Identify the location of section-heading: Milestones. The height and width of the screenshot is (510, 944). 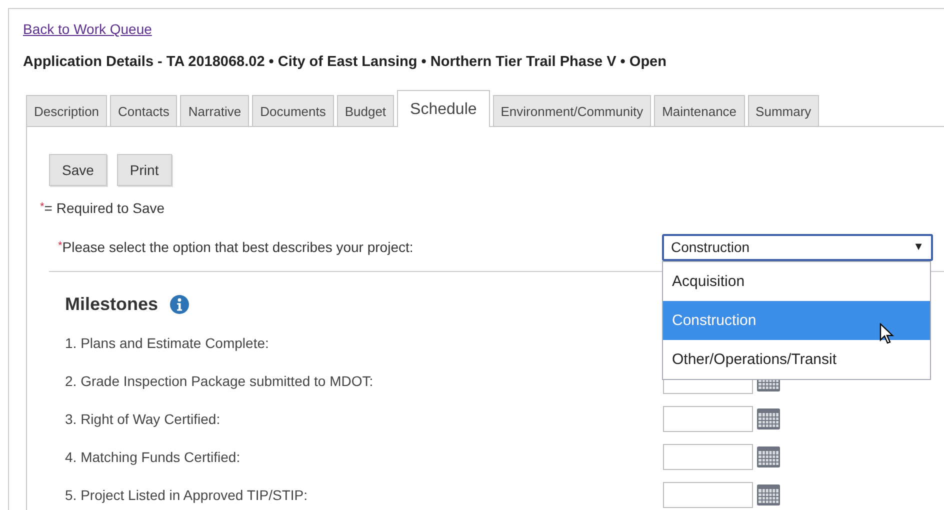
(111, 304).